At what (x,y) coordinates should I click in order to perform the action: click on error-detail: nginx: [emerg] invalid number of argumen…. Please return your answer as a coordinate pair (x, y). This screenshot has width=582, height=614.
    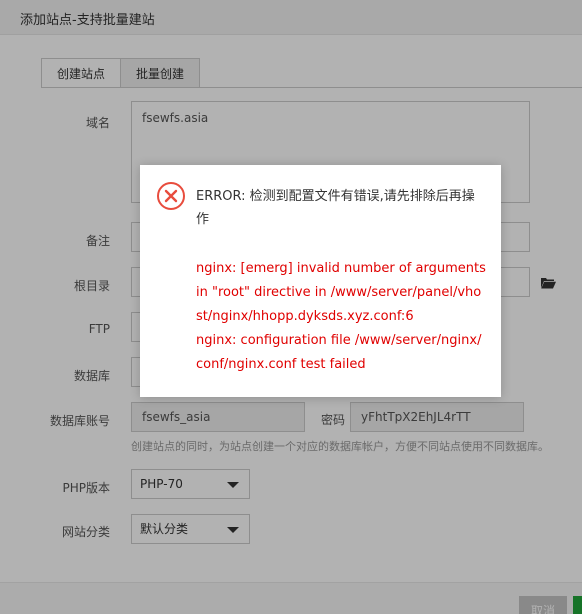
    Looking at the image, I should click on (341, 317).